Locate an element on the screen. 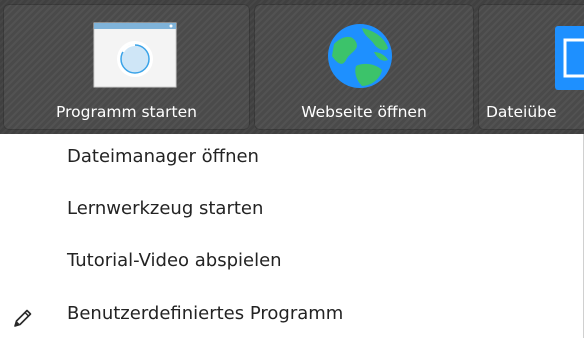 This screenshot has width=584, height=341. file-manager-icon is located at coordinates (569, 58).